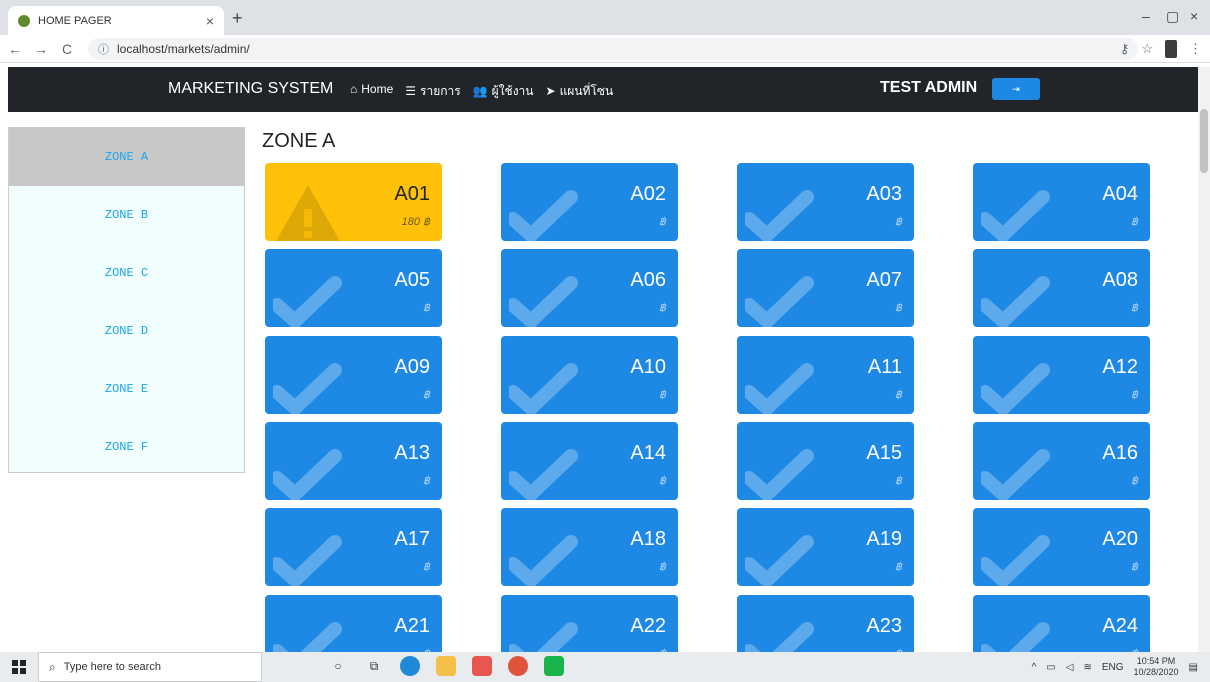  What do you see at coordinates (1193, 667) in the screenshot?
I see `notifications-icon: ▤` at bounding box center [1193, 667].